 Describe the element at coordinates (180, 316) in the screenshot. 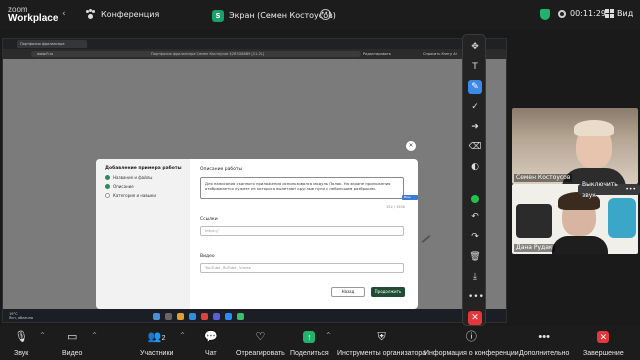

I see `explorer-icon` at that location.